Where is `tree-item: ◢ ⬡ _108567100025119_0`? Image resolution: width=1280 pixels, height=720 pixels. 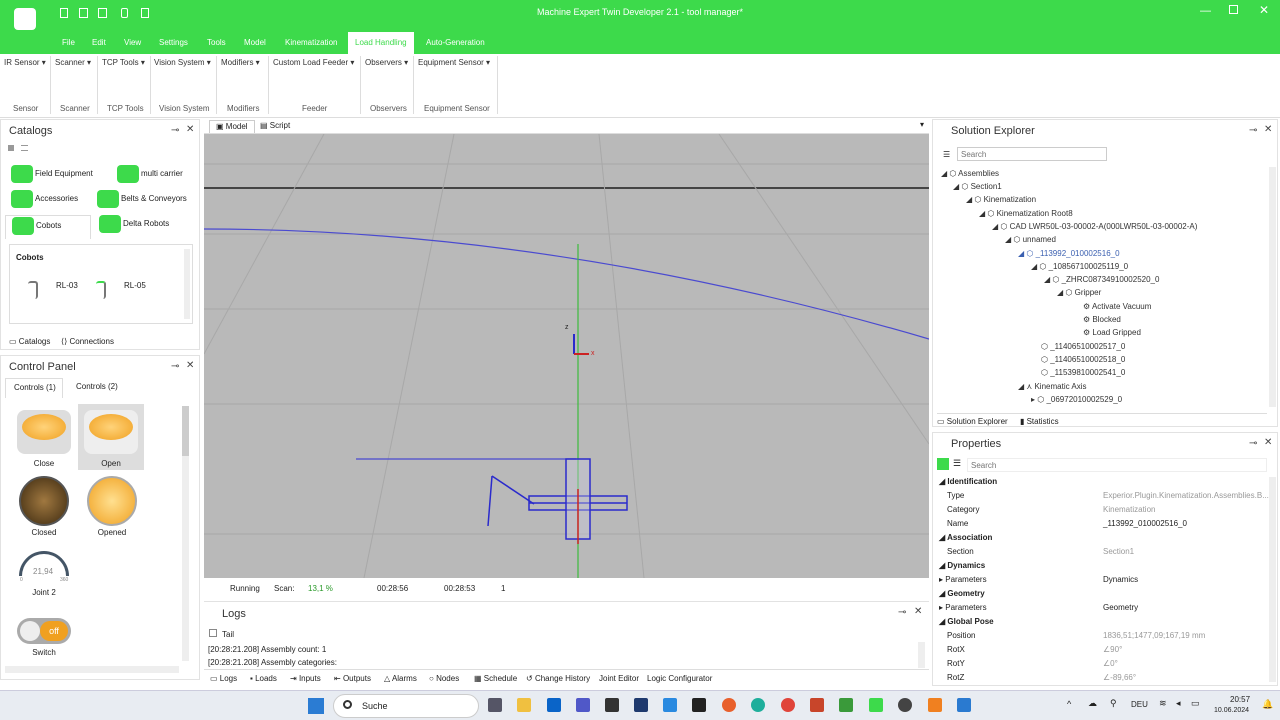
tree-item: ◢ ⬡ _108567100025119_0 is located at coordinates (1079, 266).